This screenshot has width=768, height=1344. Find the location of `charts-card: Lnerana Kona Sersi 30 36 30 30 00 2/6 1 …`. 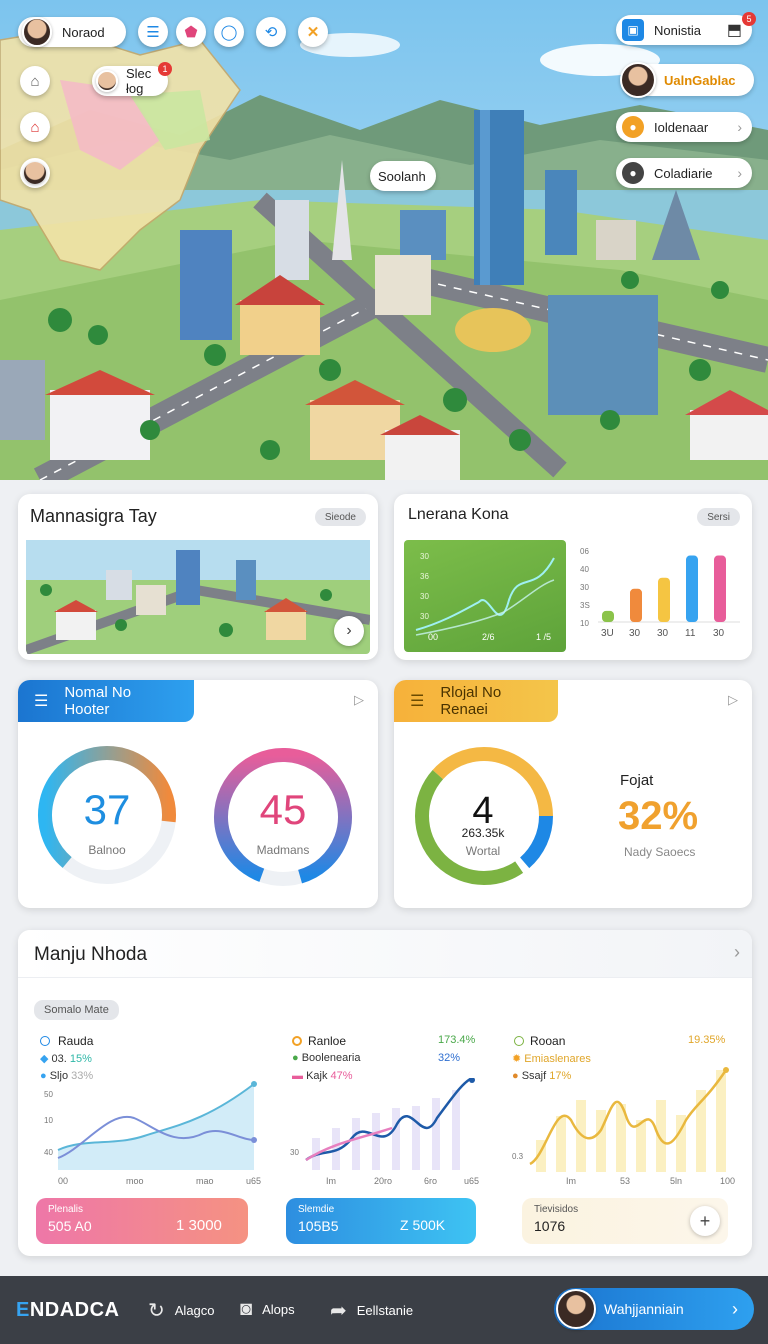

charts-card: Lnerana Kona Sersi 30 36 30 30 00 2/6 1 … is located at coordinates (573, 577).